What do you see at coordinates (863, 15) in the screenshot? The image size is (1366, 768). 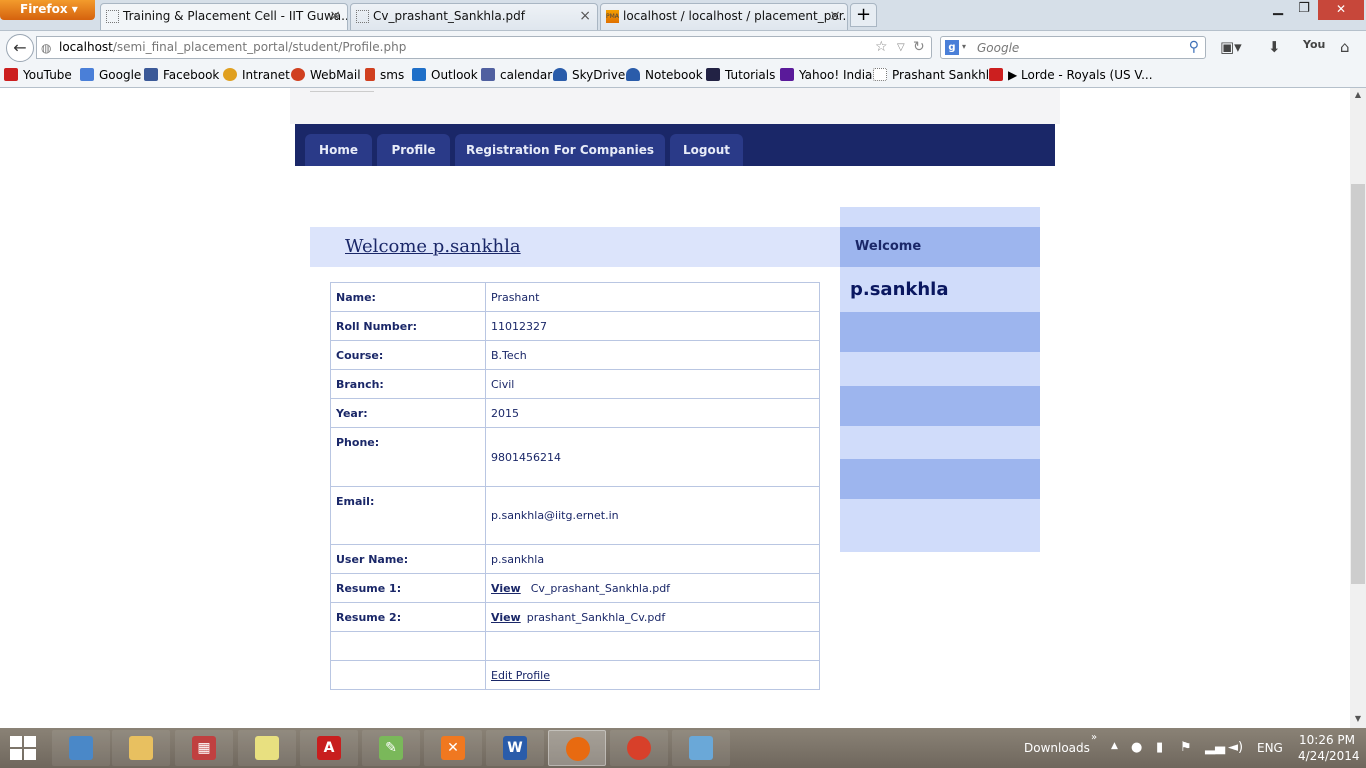 I see `new-tab-button: +` at bounding box center [863, 15].